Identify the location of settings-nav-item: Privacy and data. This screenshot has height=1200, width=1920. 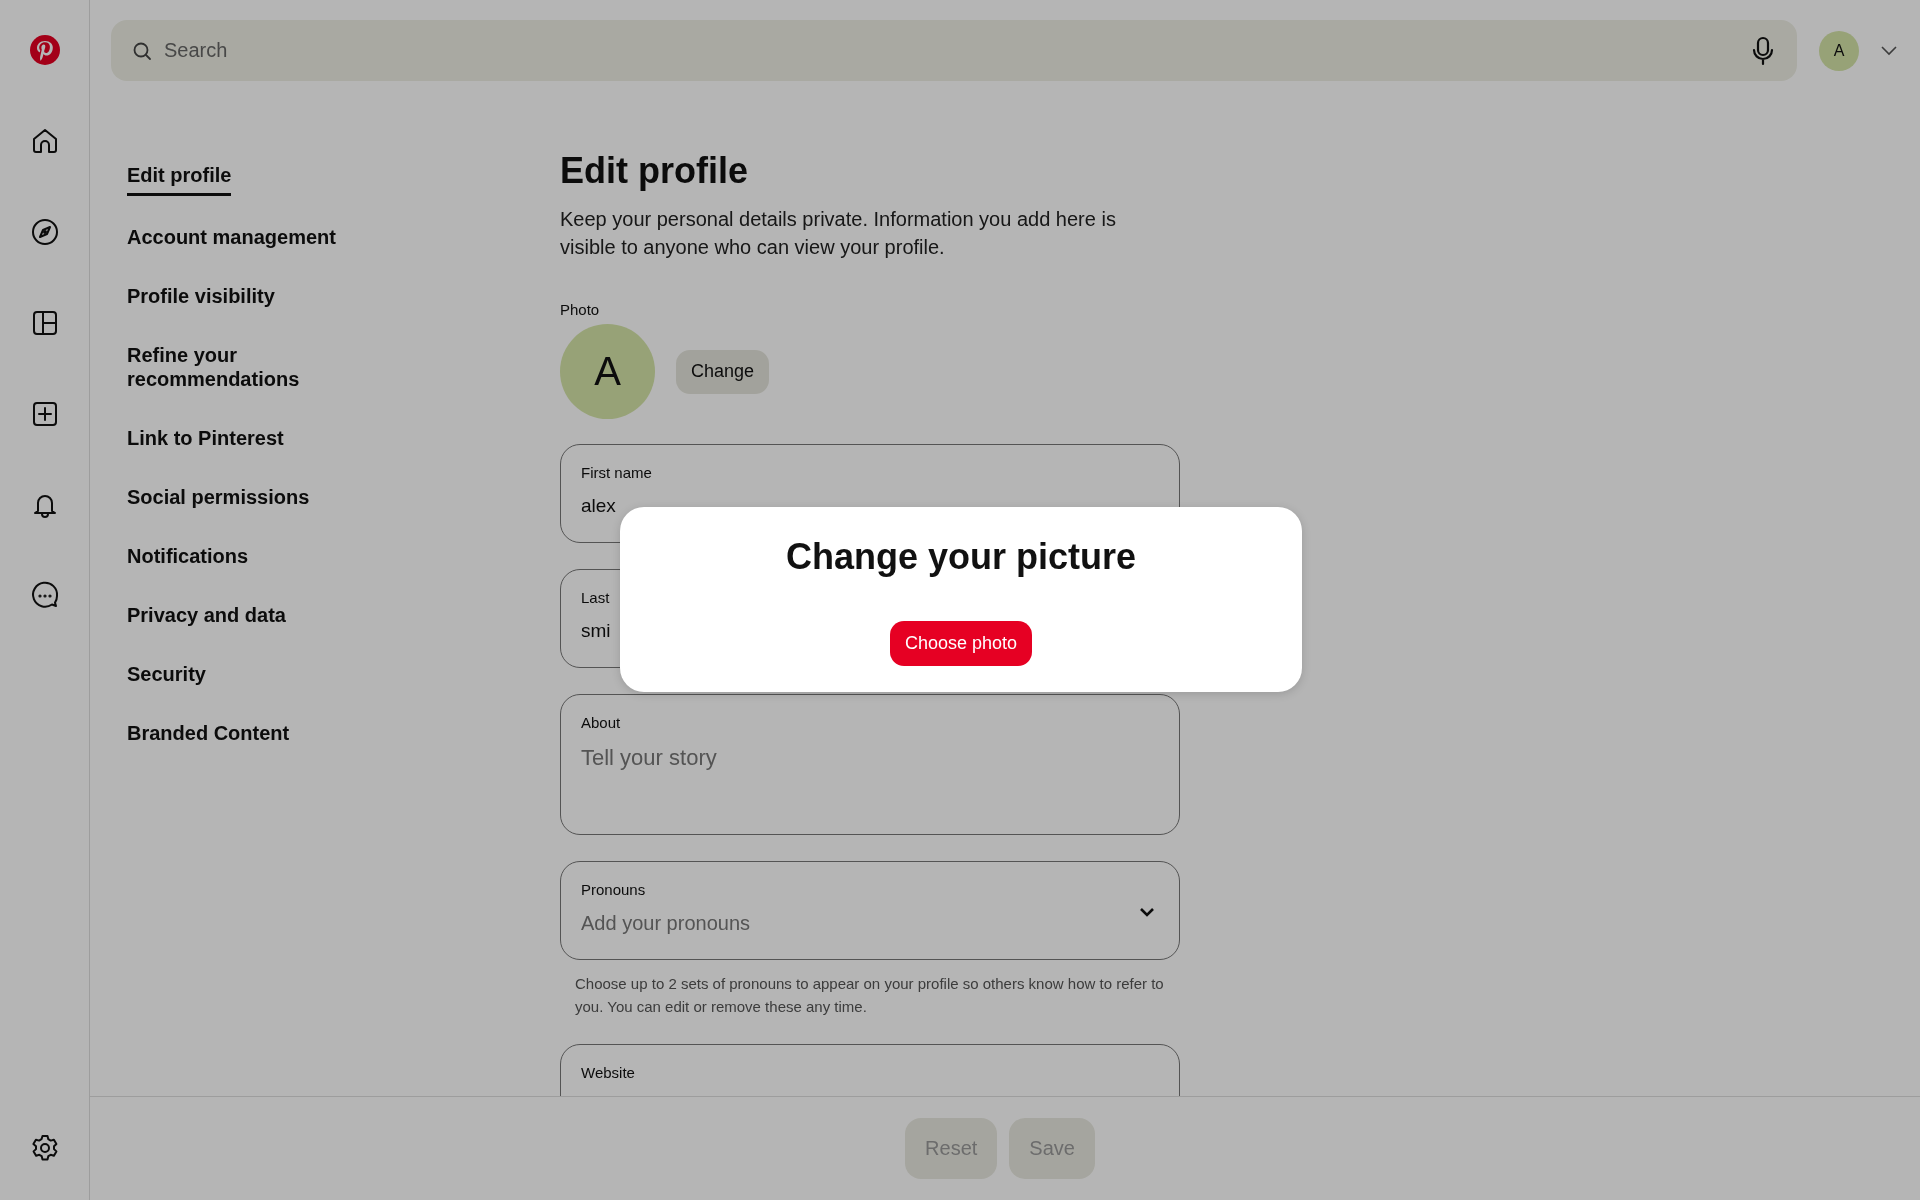
(242, 615).